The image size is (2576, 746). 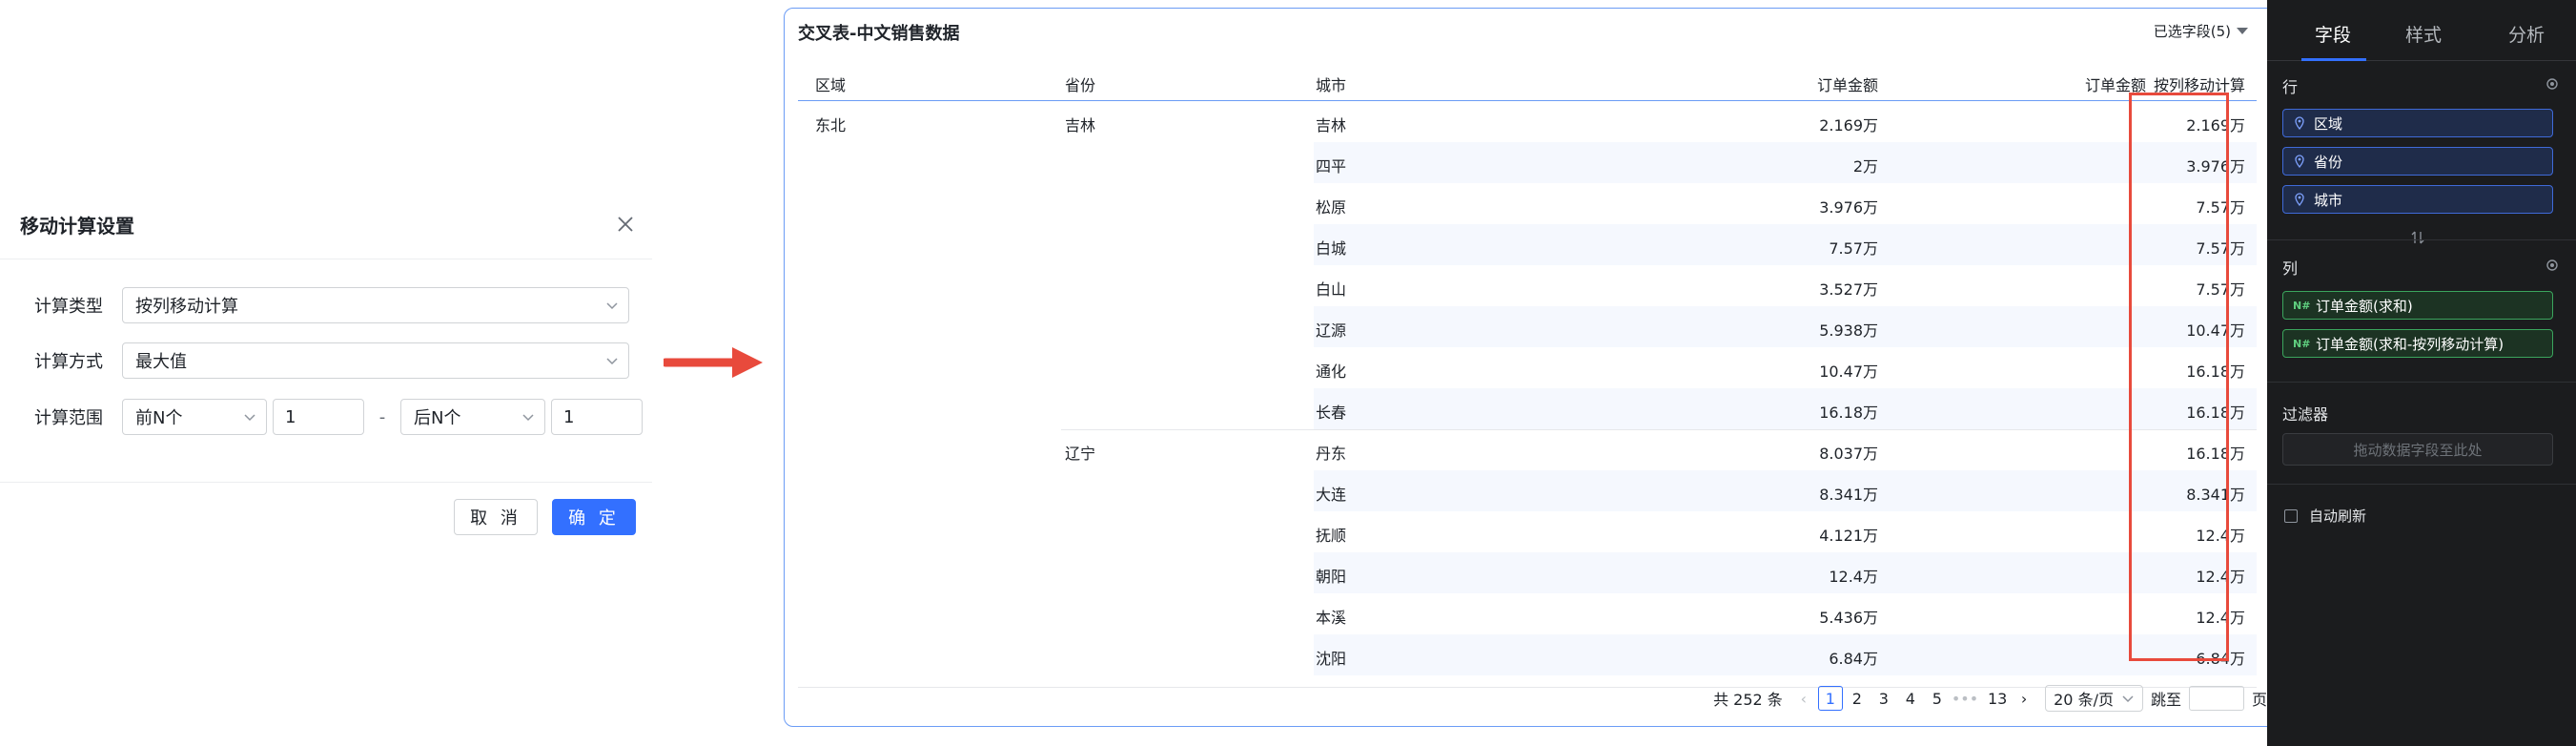 I want to click on amount-cell: 5.436万, so click(x=1849, y=618).